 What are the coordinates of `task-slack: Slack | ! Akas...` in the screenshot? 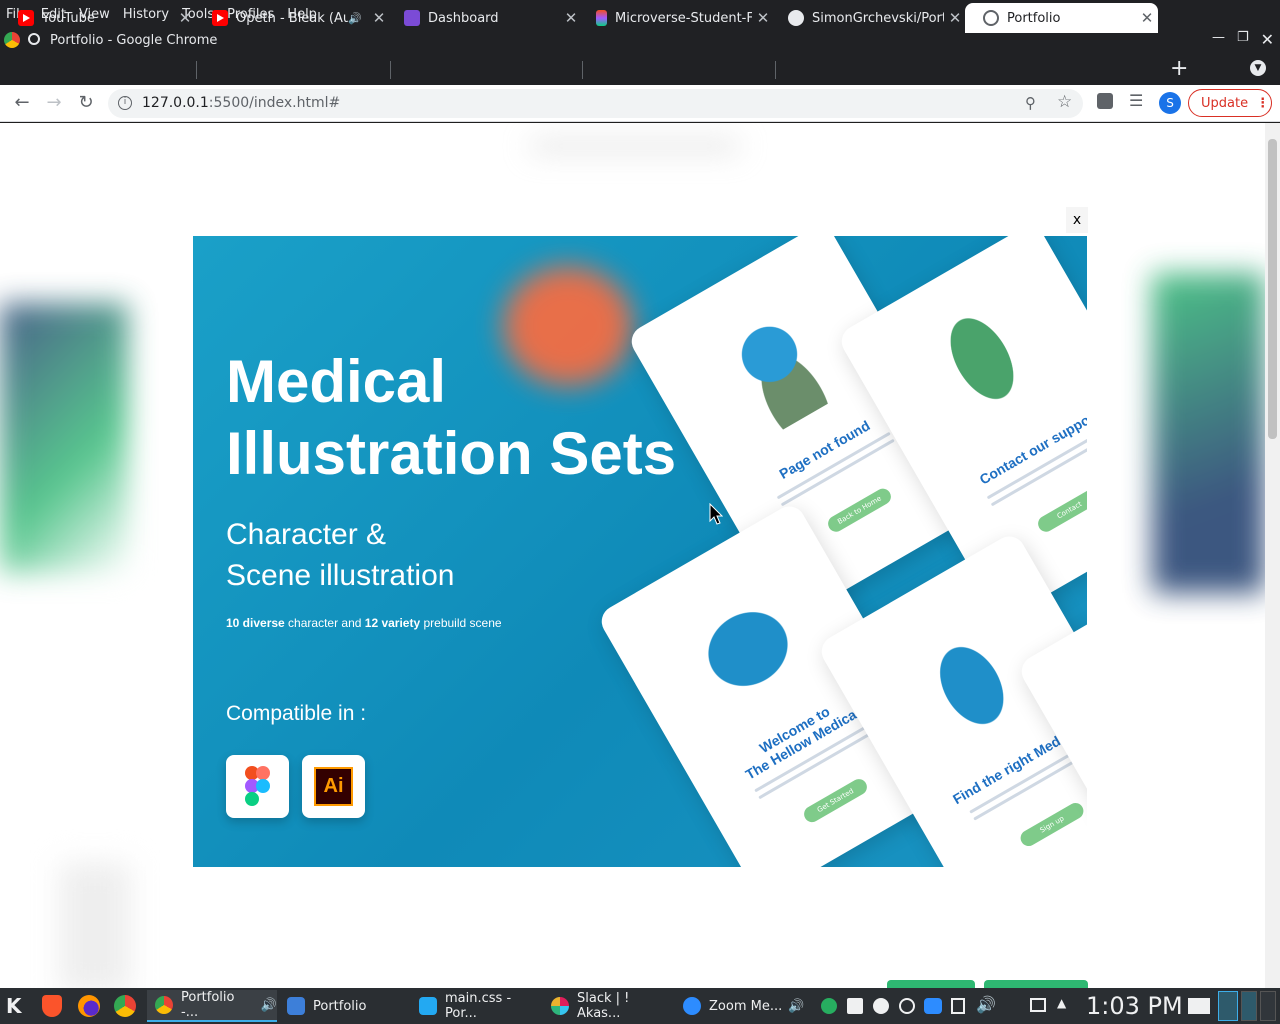 It's located at (608, 1006).